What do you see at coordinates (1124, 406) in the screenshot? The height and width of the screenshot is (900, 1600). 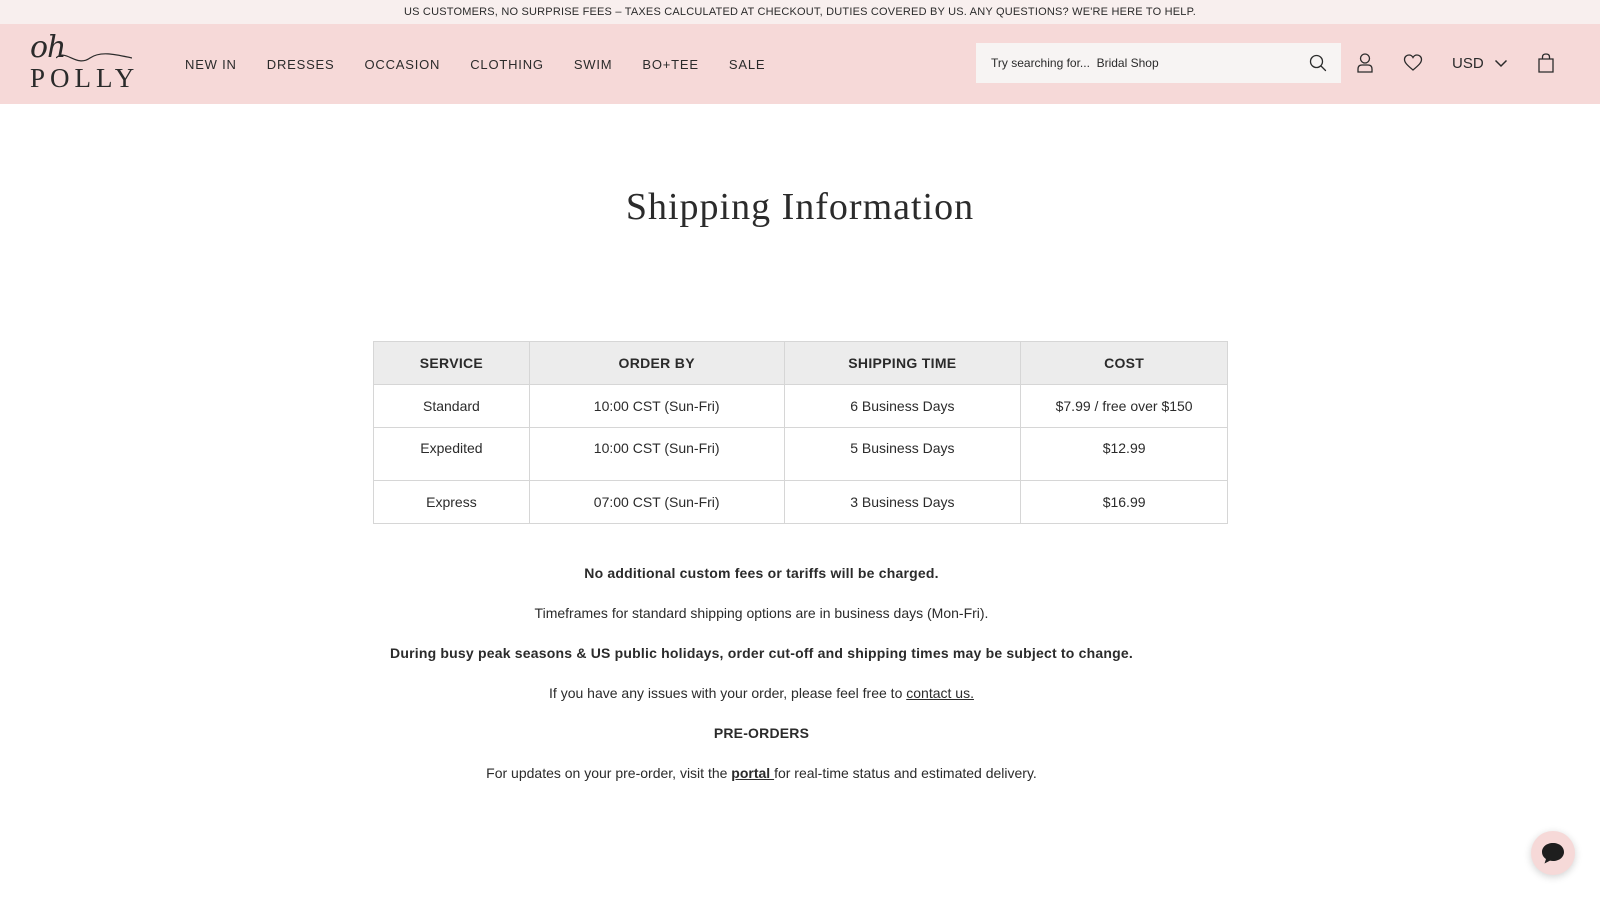 I see `cell-cost: $7.99 / free over $150` at bounding box center [1124, 406].